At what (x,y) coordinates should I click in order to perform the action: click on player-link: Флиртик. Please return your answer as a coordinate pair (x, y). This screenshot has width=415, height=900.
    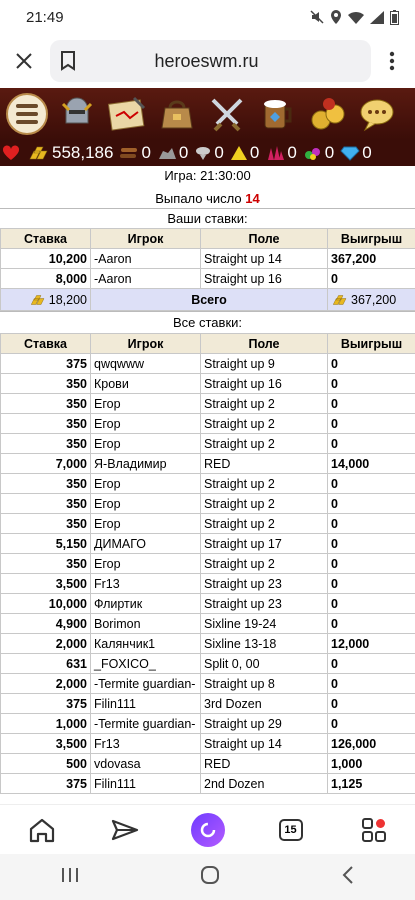
    Looking at the image, I should click on (145, 603).